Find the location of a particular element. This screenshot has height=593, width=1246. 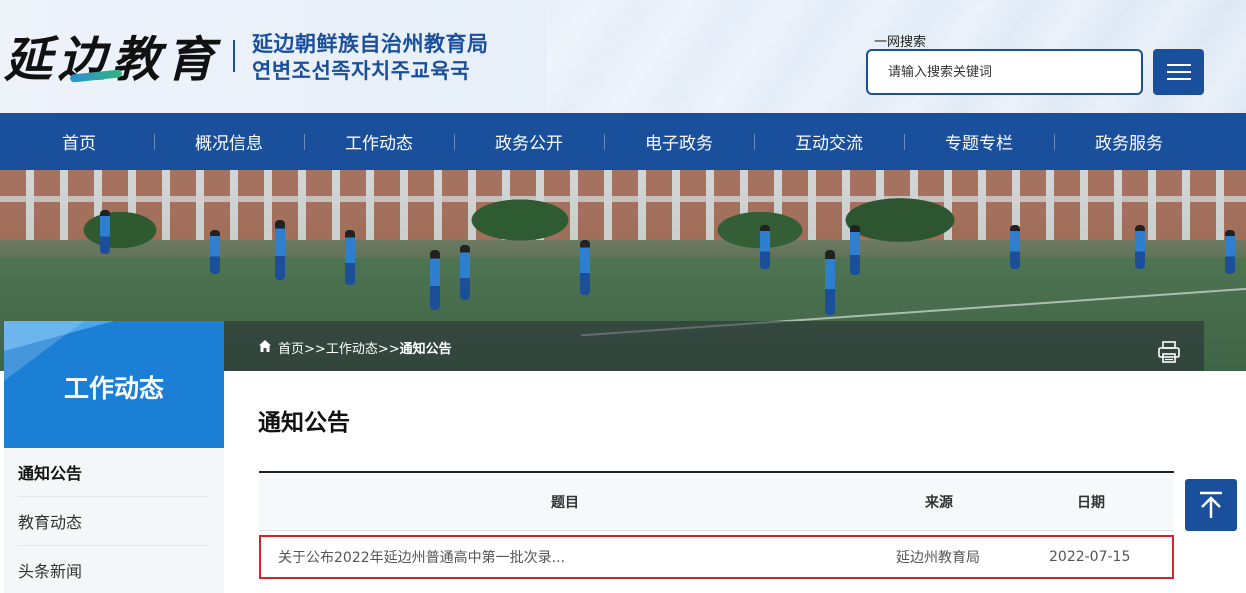

search-box is located at coordinates (1004, 72).